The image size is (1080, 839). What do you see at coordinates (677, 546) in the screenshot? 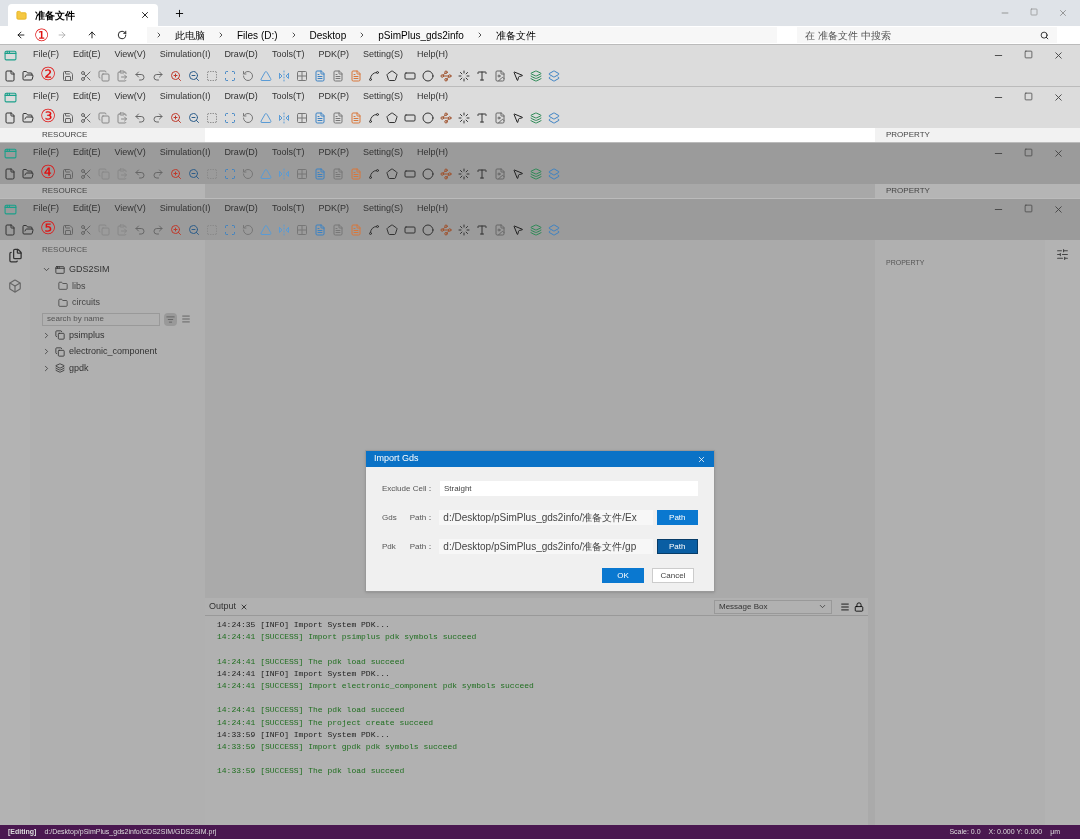
I see `path-button: Path` at bounding box center [677, 546].